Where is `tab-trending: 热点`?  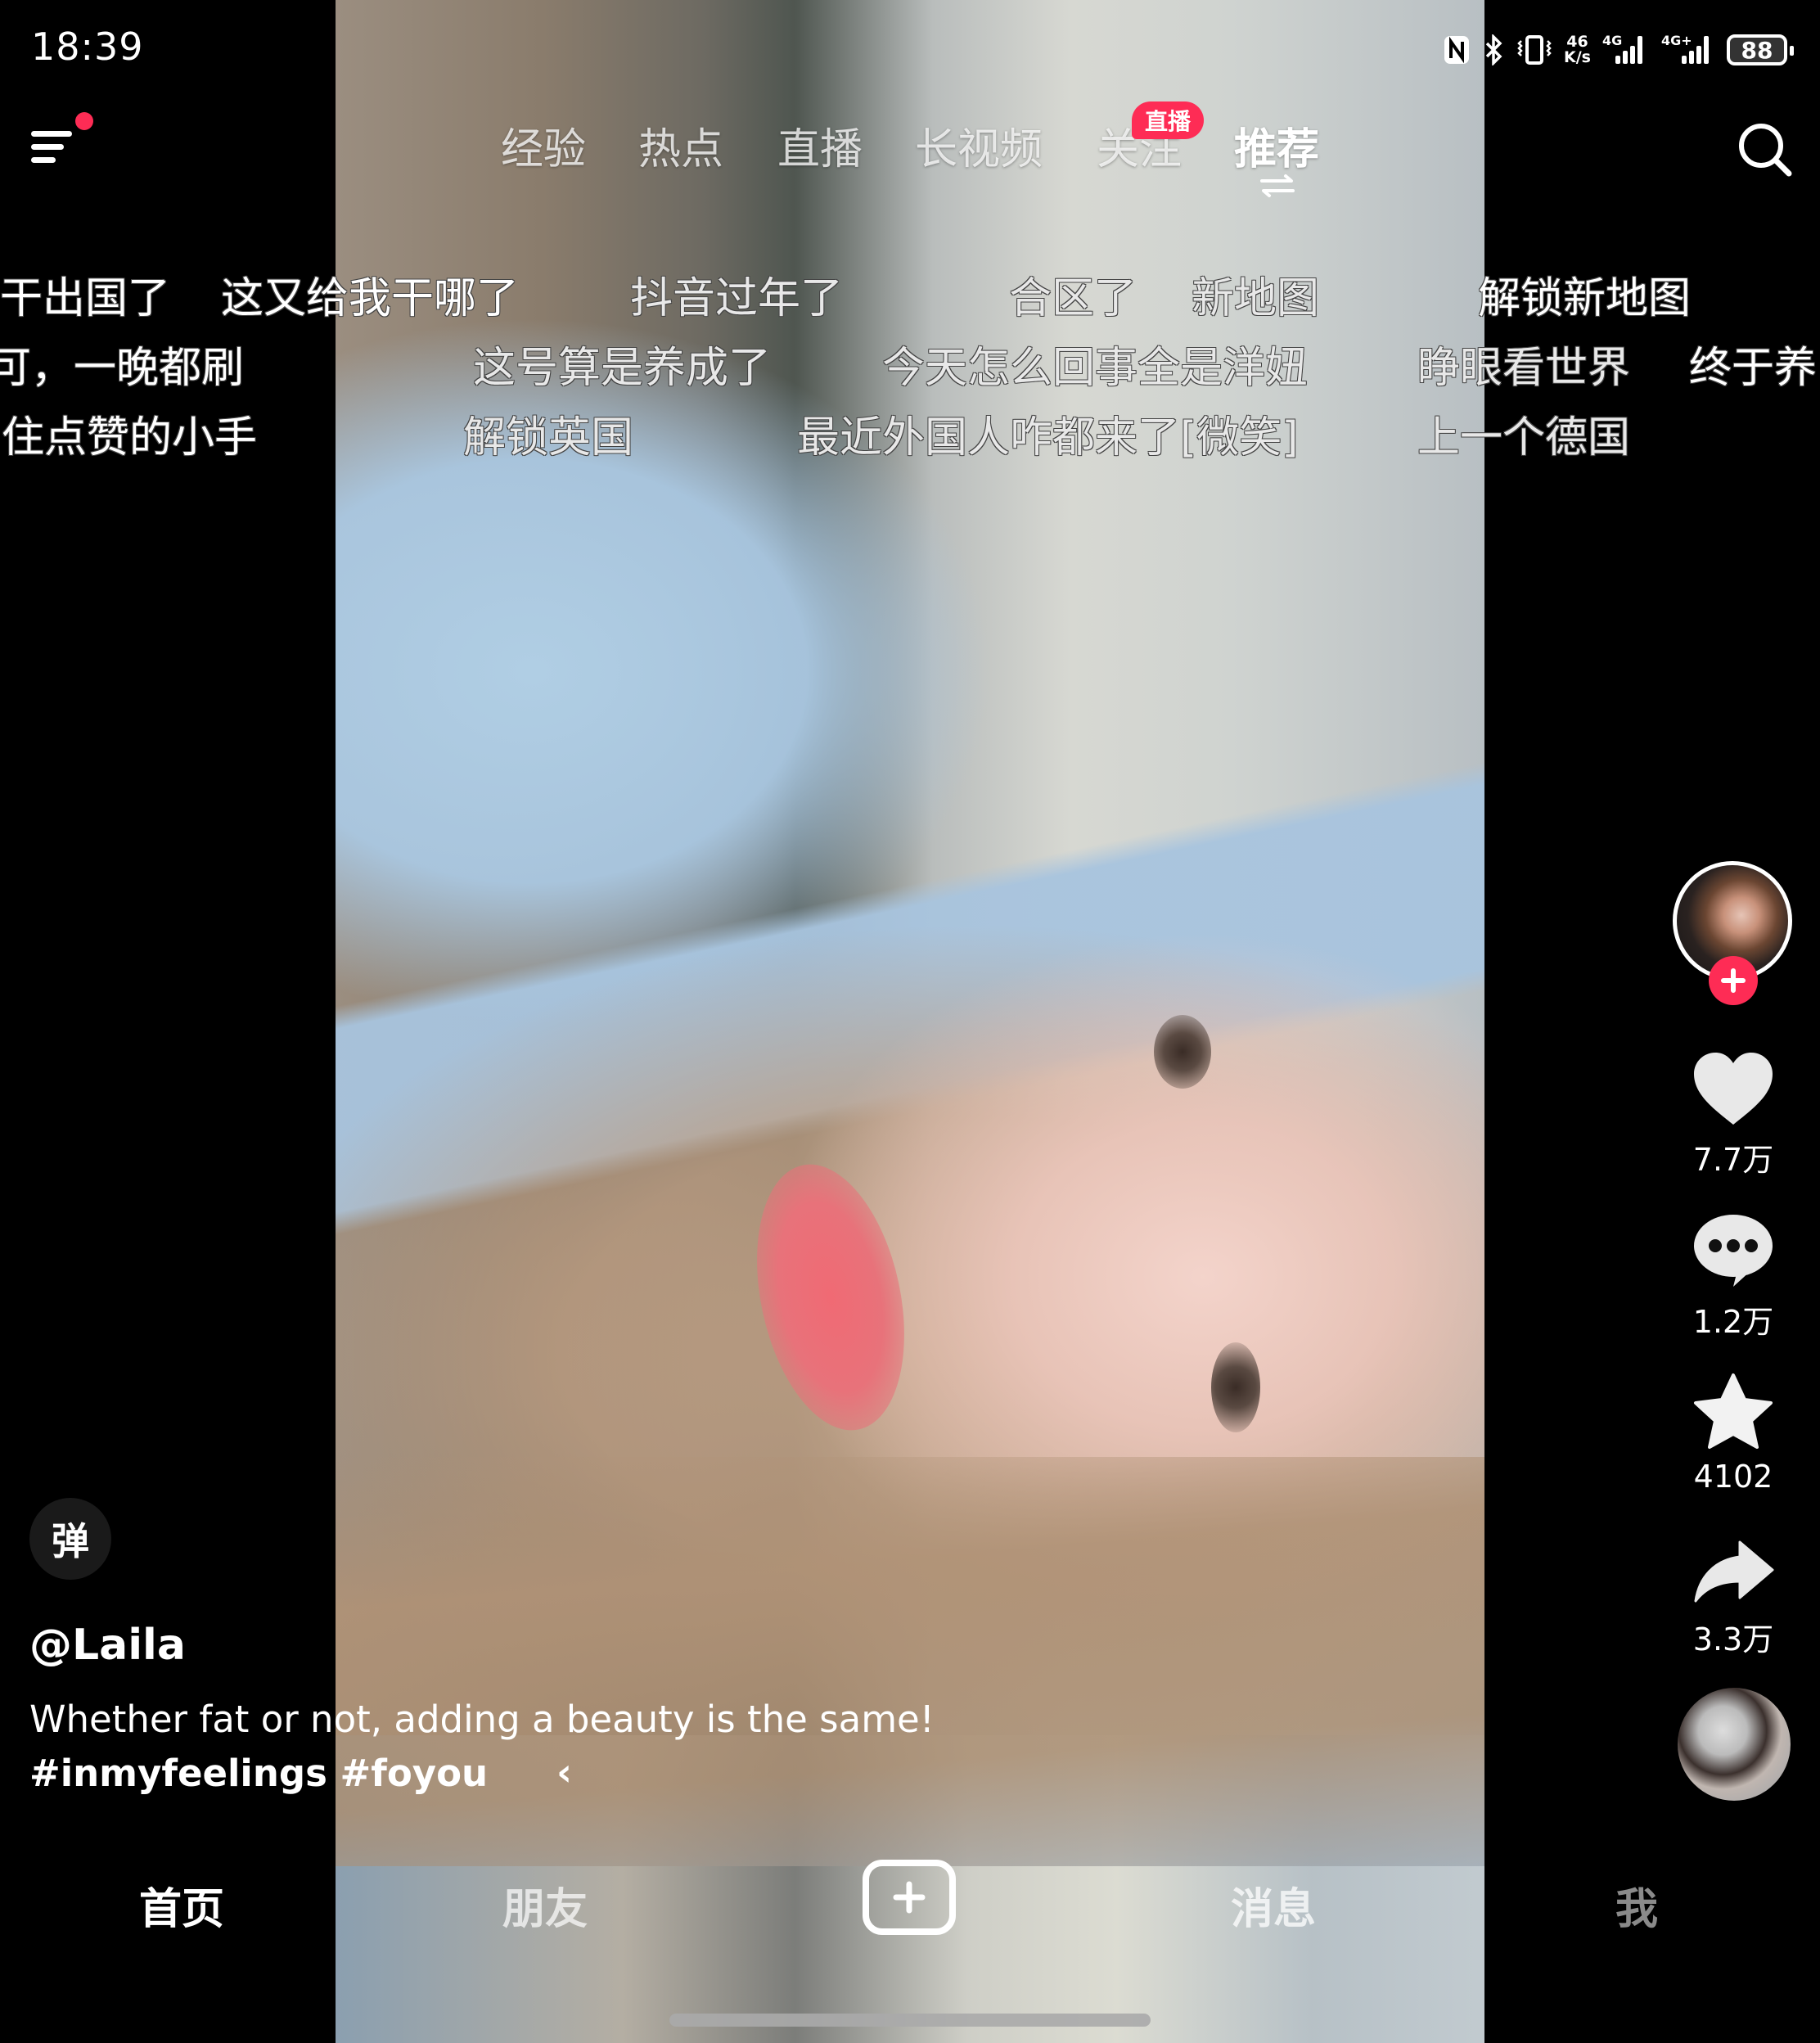
tab-trending: 热点 is located at coordinates (681, 145).